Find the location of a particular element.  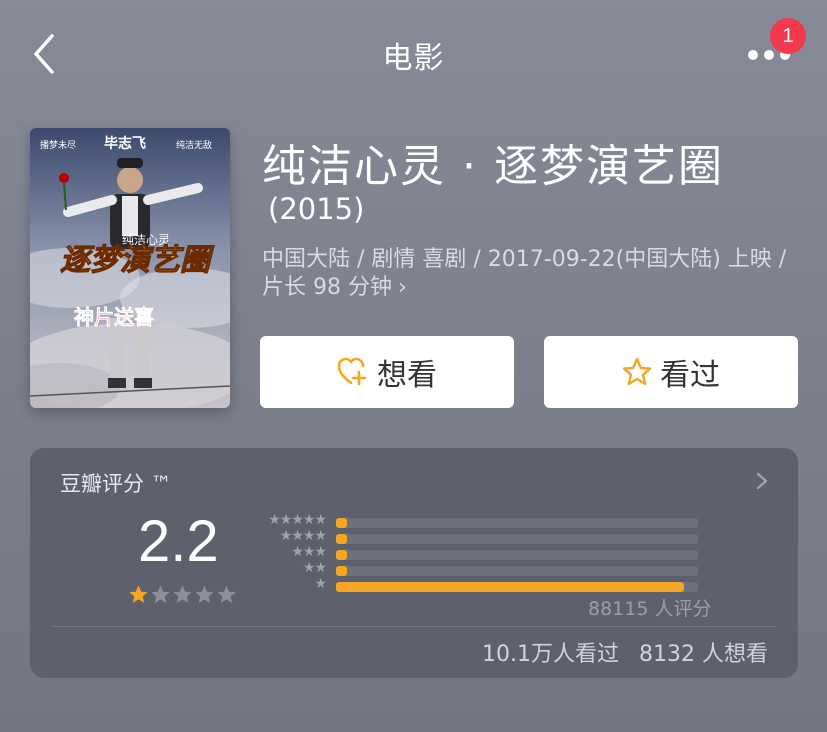

poster-text: 播梦未尽 is located at coordinates (58, 145).